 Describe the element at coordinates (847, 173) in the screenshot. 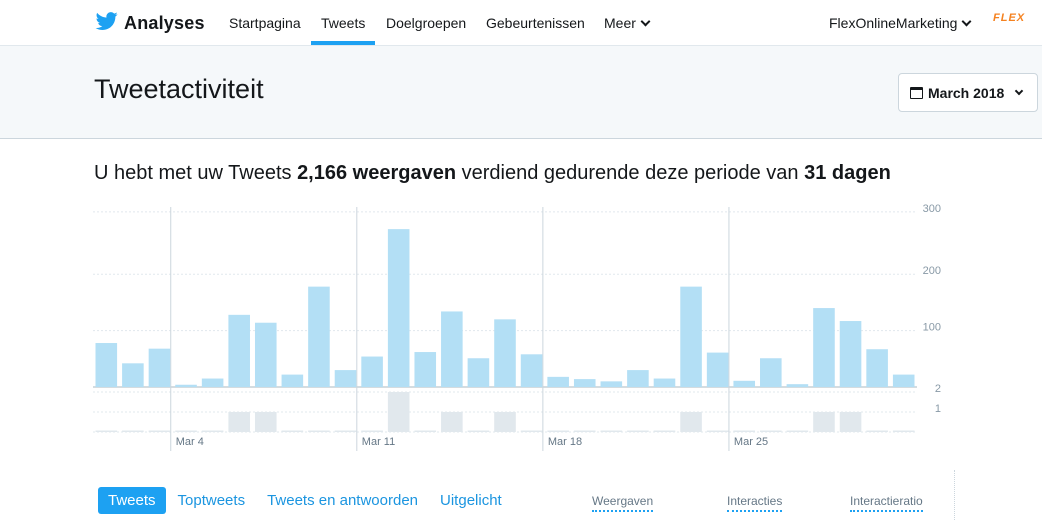

I see `summary-days: 31 dagen` at that location.